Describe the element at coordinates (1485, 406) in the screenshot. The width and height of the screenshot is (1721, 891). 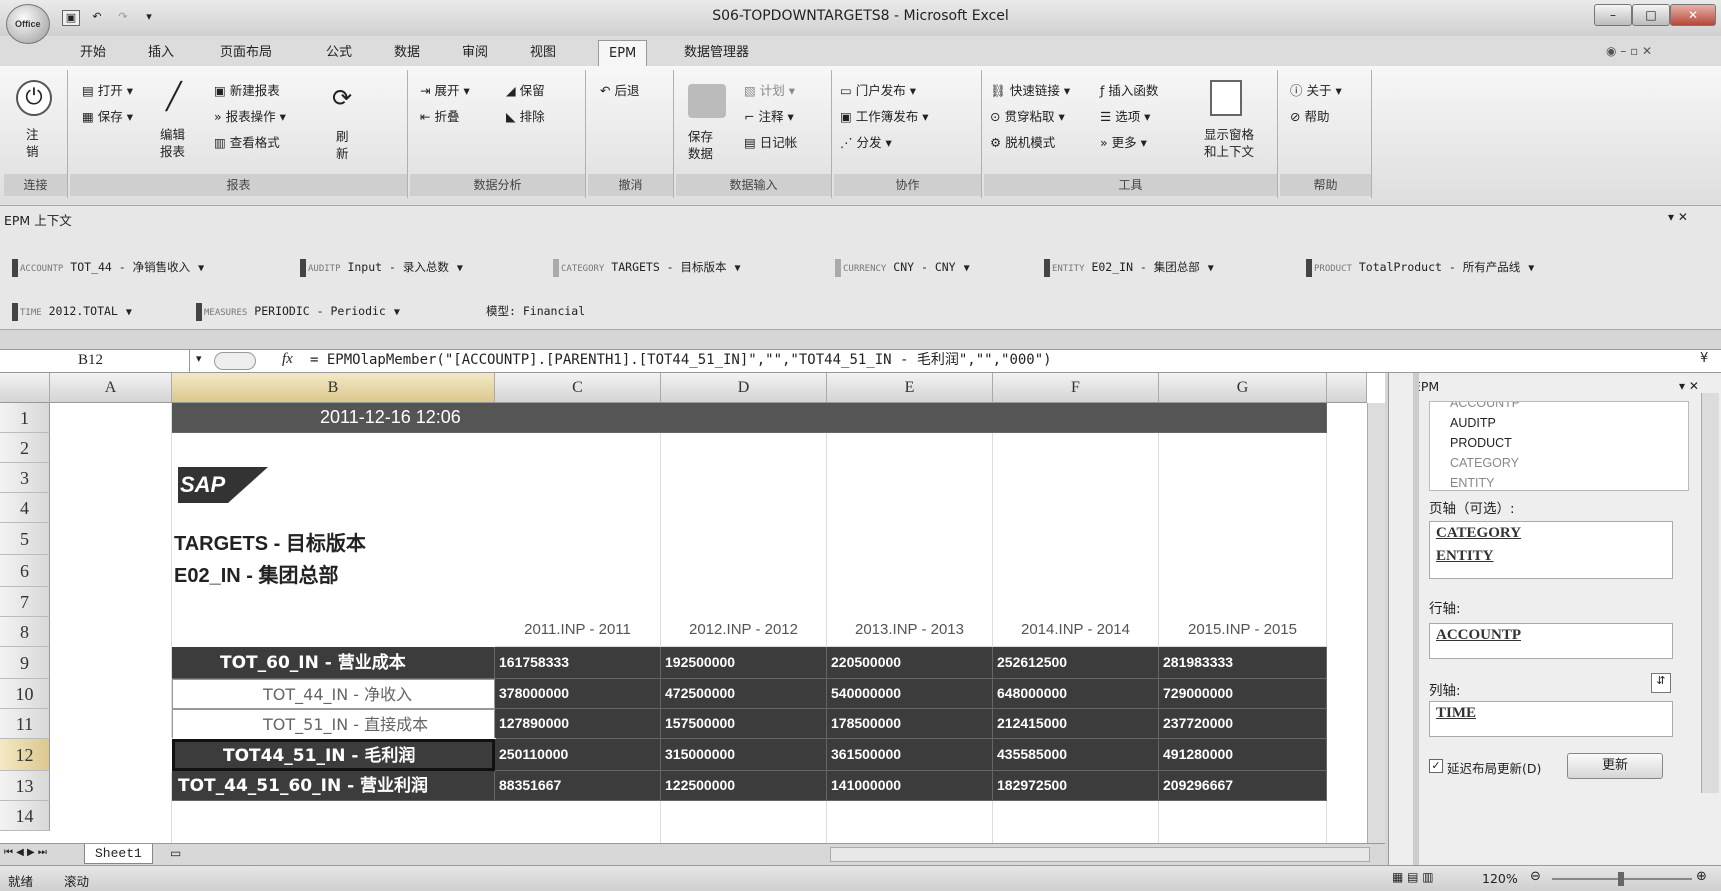
I see `tree-item: ACCOUNTP` at that location.